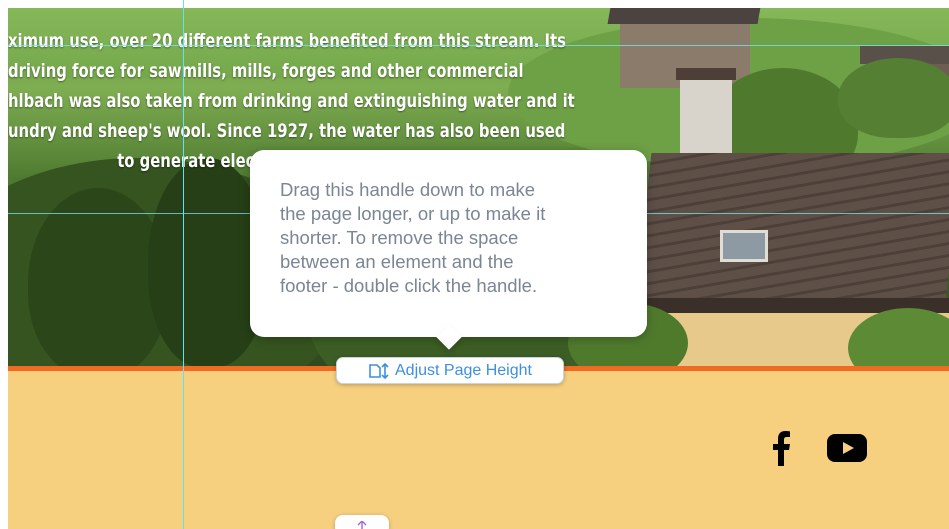 This screenshot has height=529, width=949. What do you see at coordinates (478, 45) in the screenshot?
I see `horizontal-guide-line` at bounding box center [478, 45].